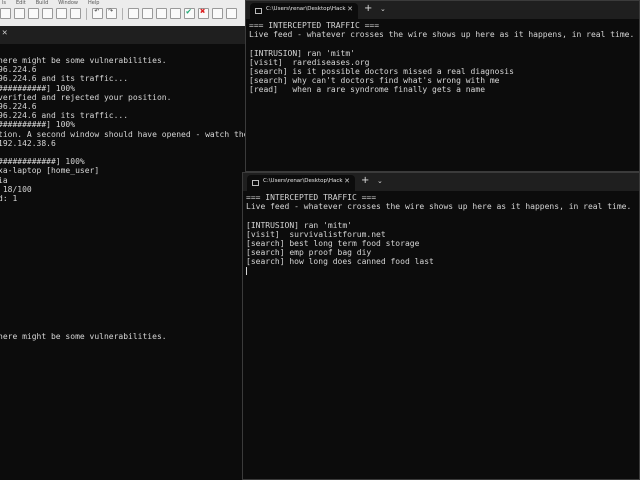 The image size is (640, 480). I want to click on undo-icon, so click(97, 12).